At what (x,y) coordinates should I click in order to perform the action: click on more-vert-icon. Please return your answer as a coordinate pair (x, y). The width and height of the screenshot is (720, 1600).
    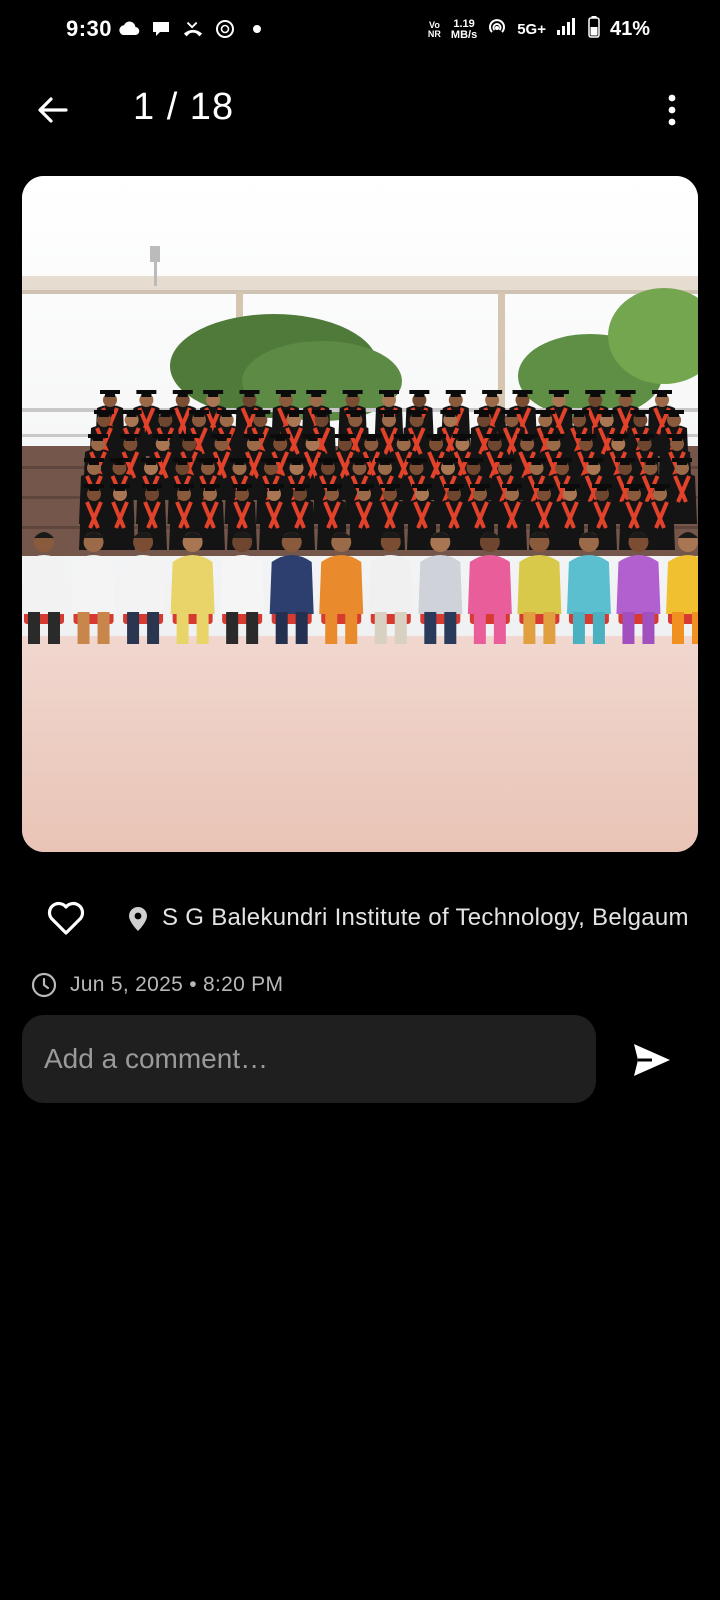
    Looking at the image, I should click on (672, 110).